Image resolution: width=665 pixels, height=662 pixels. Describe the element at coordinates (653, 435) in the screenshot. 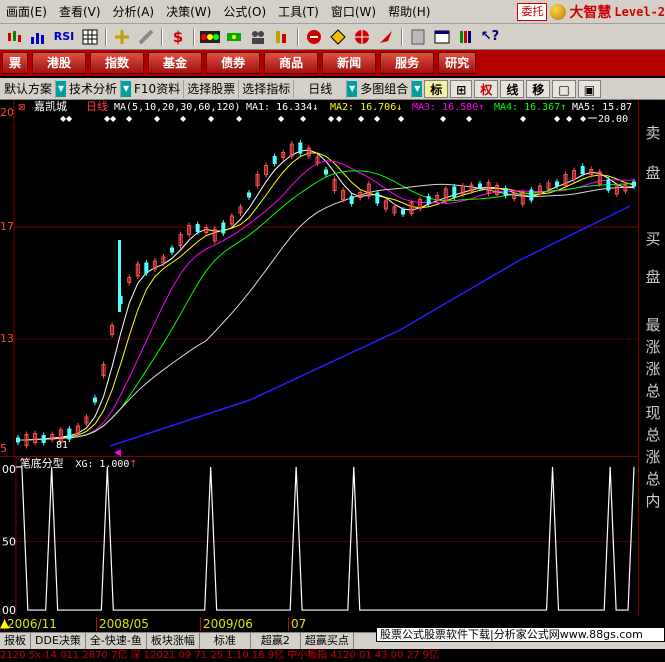

I see `rp-total-2: 总` at that location.